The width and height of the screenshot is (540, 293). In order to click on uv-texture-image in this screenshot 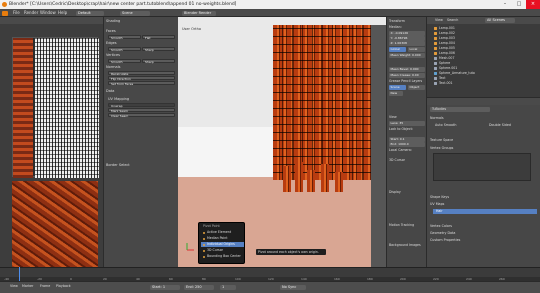, I will do `click(55, 107)`.